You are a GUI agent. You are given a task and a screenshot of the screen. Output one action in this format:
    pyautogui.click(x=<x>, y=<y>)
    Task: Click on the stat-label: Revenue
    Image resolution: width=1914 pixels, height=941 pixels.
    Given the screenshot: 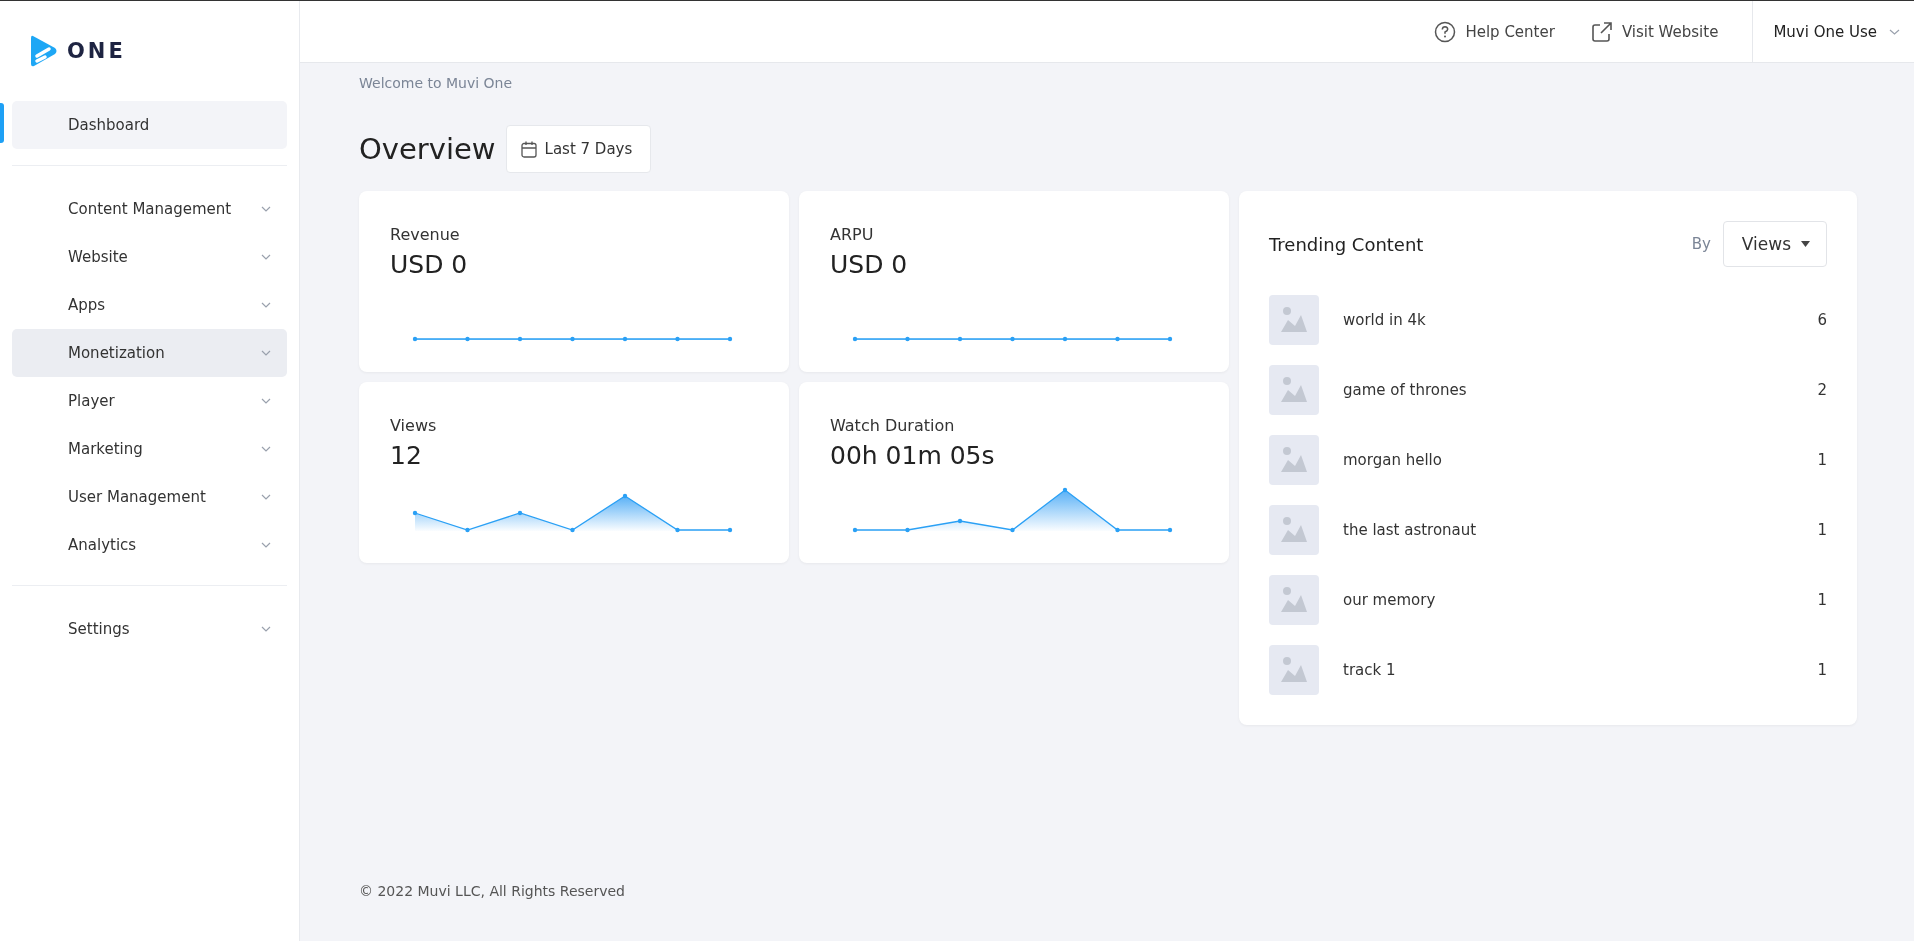 What is the action you would take?
    pyautogui.click(x=425, y=234)
    